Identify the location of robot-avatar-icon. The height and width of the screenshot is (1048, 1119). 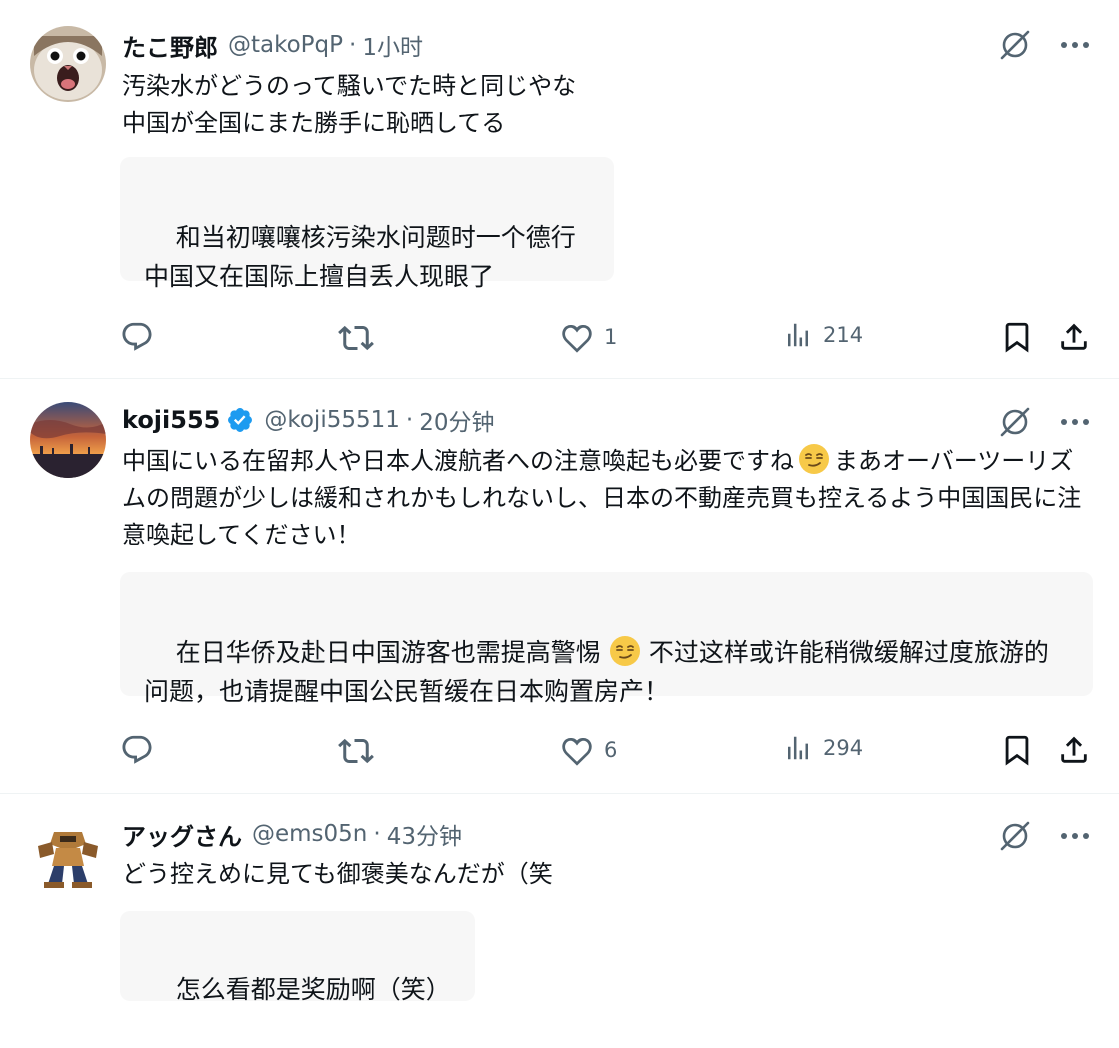
(68, 856).